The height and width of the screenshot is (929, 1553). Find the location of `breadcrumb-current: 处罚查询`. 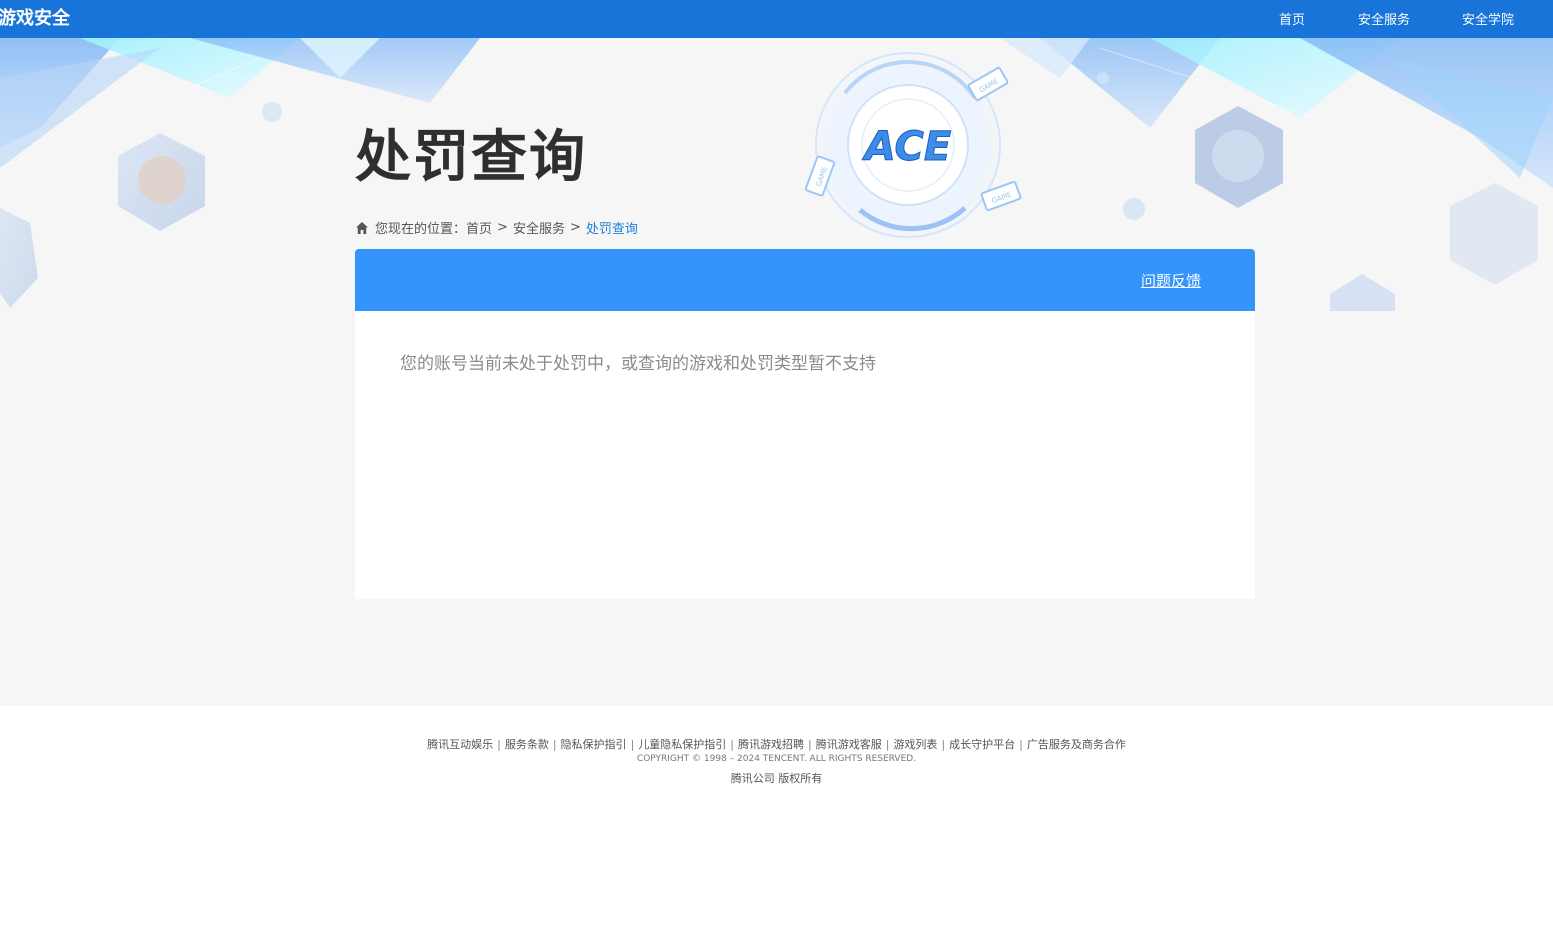

breadcrumb-current: 处罚查询 is located at coordinates (611, 229).